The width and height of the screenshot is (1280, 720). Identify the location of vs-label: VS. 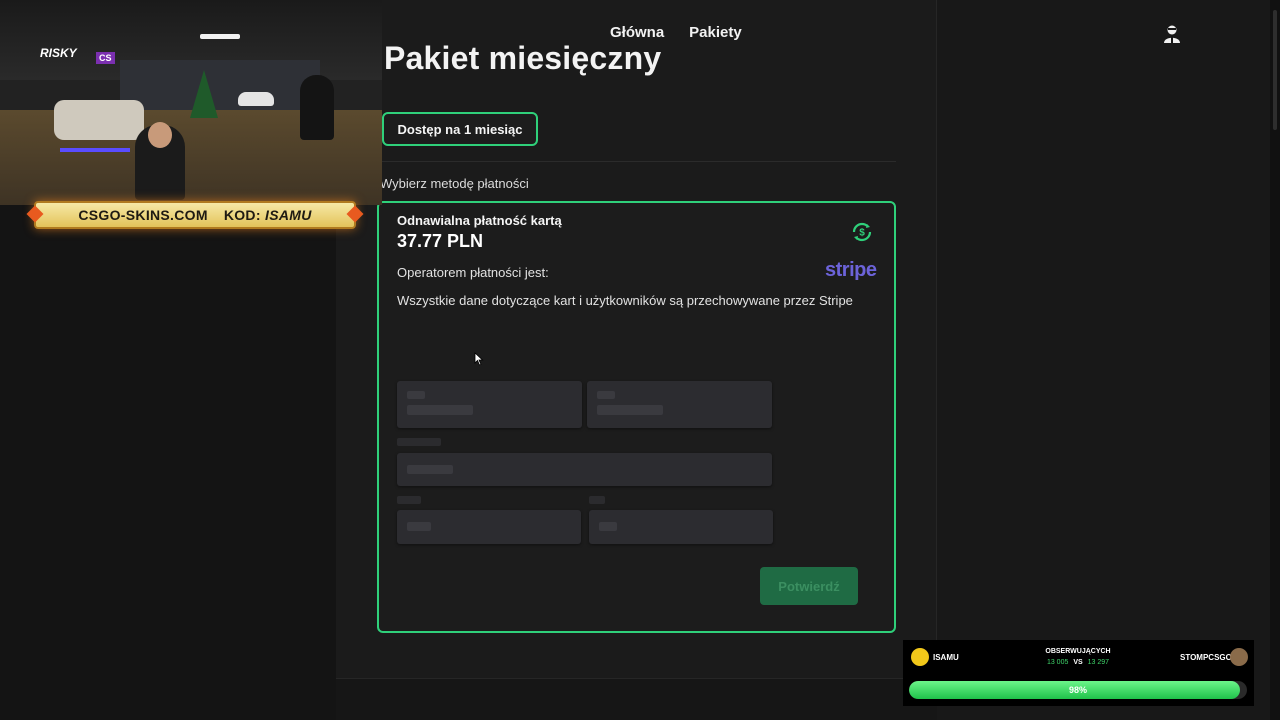
(1078, 662).